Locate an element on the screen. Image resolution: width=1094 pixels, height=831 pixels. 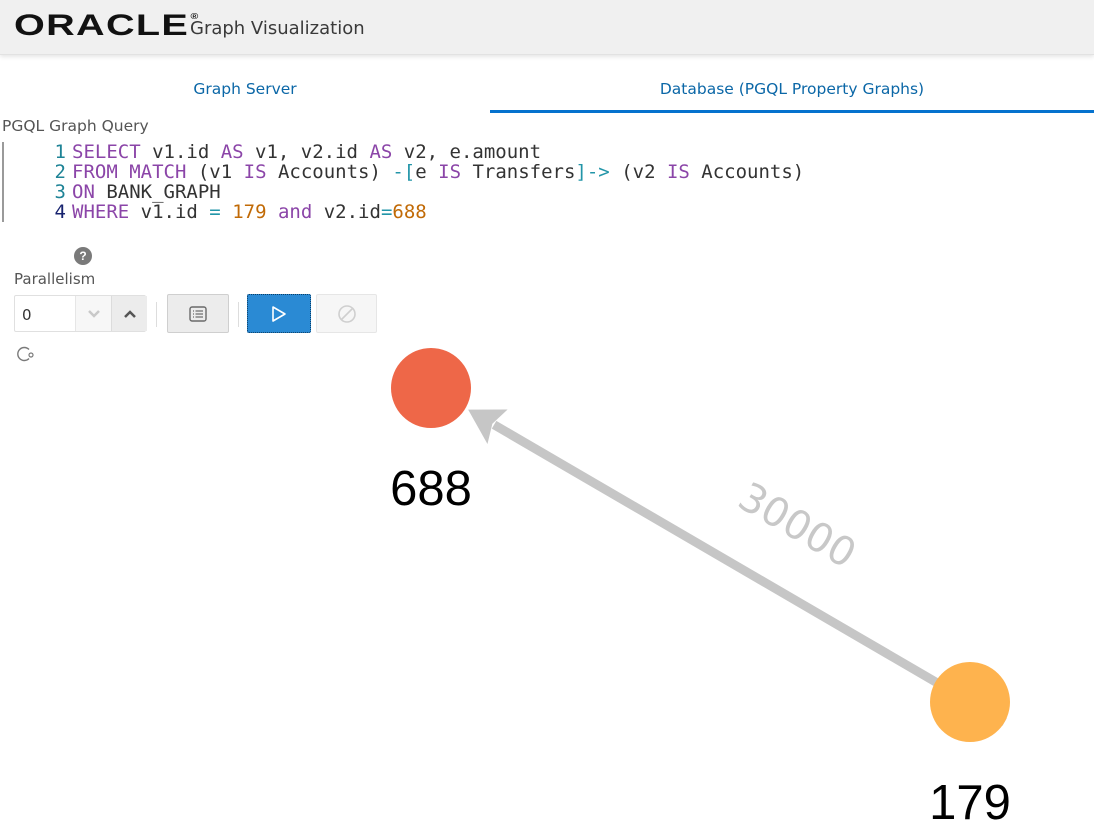
code-line: 4 WHERE v1.id = 179 and v2.id=688 is located at coordinates (215, 212).